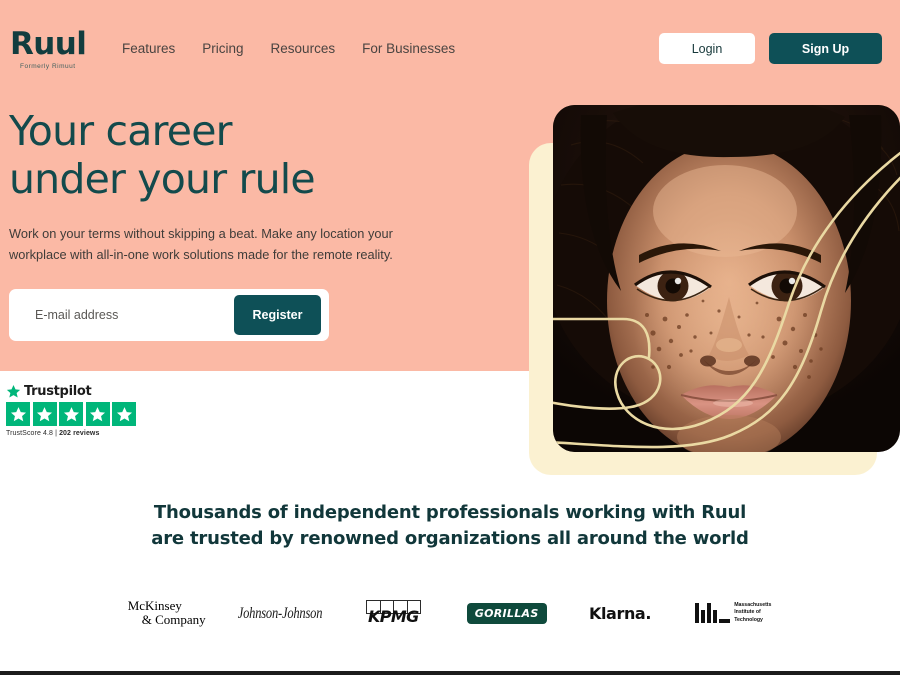 This screenshot has width=900, height=675. I want to click on gorillas-wordmark: GORILLAS, so click(506, 613).